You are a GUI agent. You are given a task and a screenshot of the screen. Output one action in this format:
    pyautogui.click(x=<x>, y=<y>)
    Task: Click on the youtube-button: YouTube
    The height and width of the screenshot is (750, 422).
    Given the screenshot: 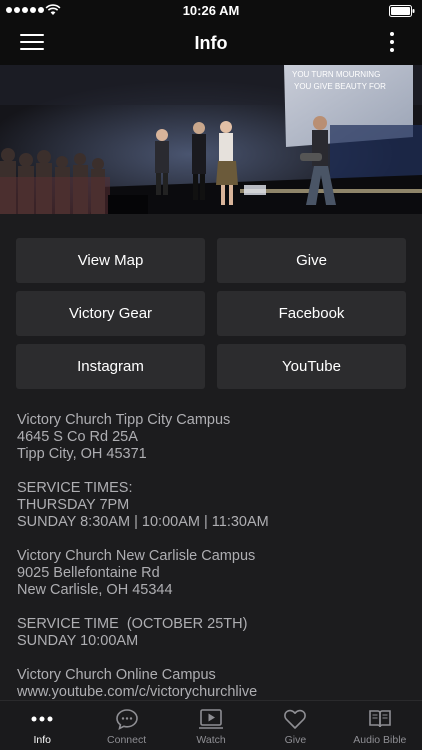 What is the action you would take?
    pyautogui.click(x=311, y=366)
    